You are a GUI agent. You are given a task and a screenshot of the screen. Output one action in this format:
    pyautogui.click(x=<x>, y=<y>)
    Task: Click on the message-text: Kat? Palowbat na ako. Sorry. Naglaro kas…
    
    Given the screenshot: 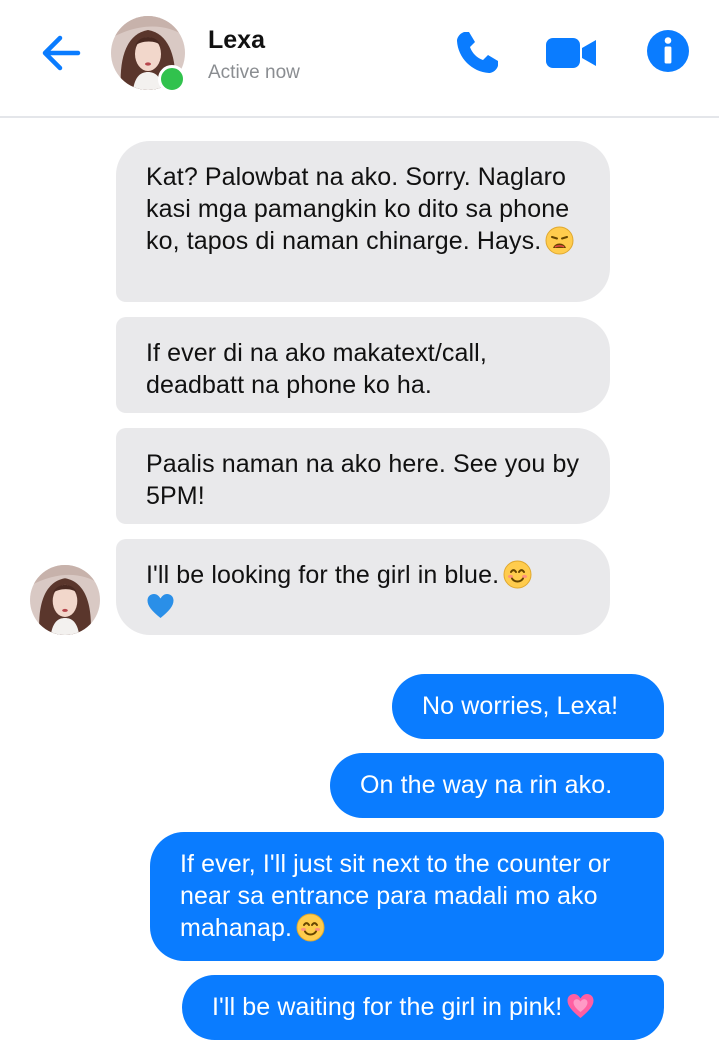 What is the action you would take?
    pyautogui.click(x=358, y=209)
    